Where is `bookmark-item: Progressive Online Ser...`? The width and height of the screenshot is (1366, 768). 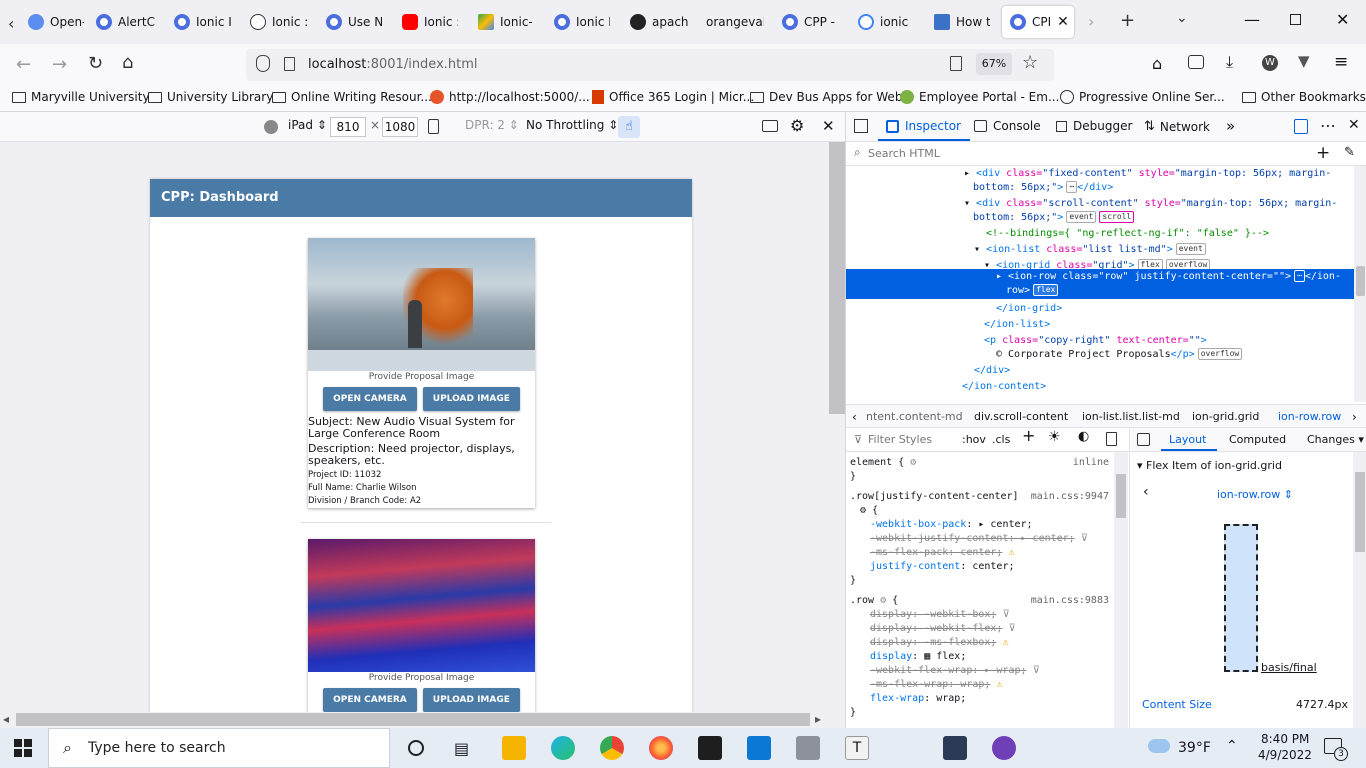 bookmark-item: Progressive Online Ser... is located at coordinates (1142, 97).